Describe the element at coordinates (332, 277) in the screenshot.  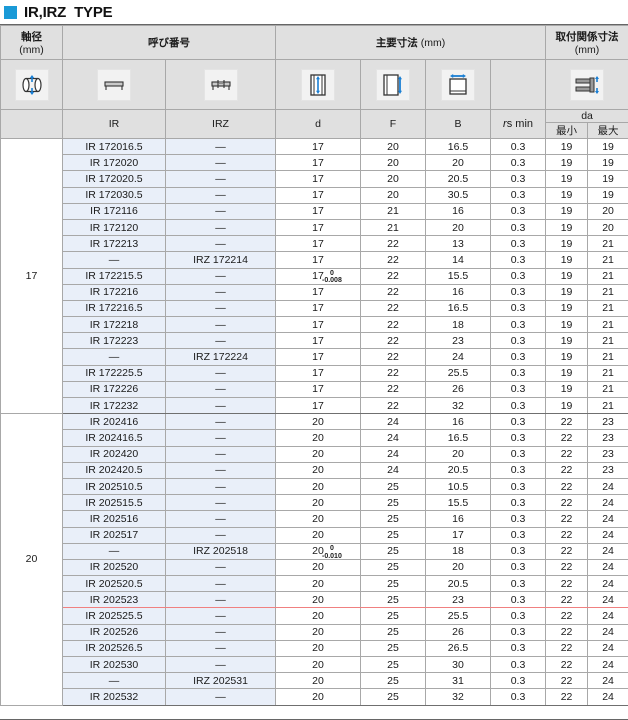
I see `d-tolerance-annotation: 0 -0.008` at that location.